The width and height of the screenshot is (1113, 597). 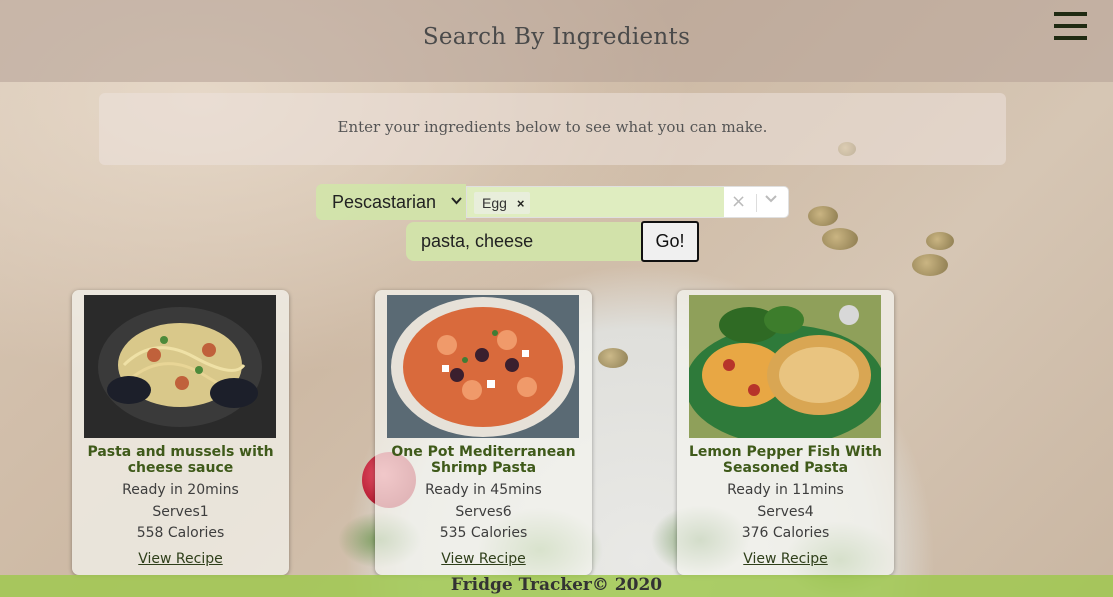 I want to click on recipe-title: Pasta and mussels with cheese sauce, so click(x=180, y=460).